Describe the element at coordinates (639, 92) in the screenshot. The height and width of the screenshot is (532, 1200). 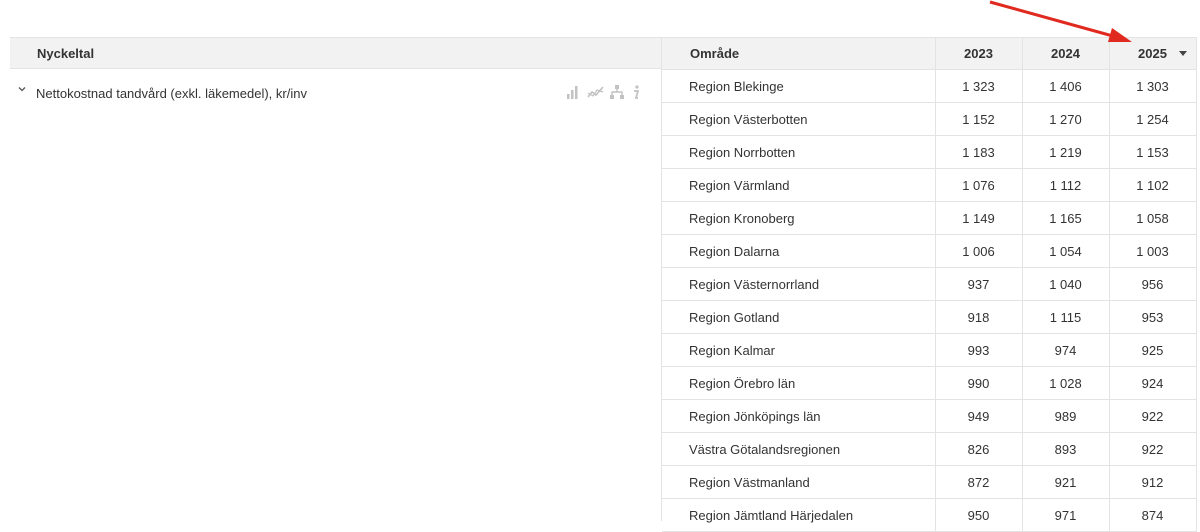
I see `info-icon` at that location.